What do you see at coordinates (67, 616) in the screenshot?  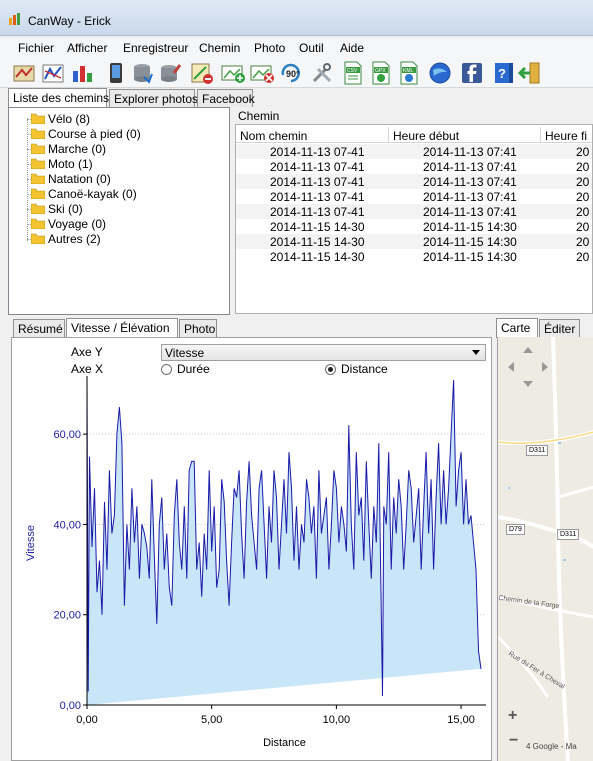 I see `y-tick-label: 20,00` at bounding box center [67, 616].